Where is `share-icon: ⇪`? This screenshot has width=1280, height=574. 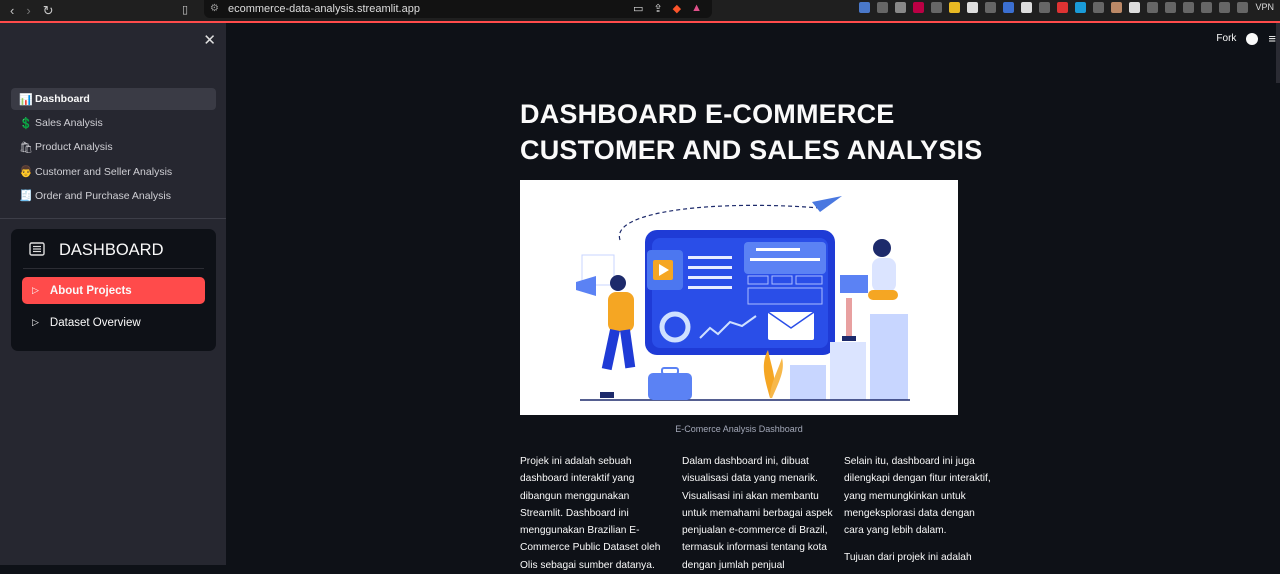
share-icon: ⇪ is located at coordinates (657, 8).